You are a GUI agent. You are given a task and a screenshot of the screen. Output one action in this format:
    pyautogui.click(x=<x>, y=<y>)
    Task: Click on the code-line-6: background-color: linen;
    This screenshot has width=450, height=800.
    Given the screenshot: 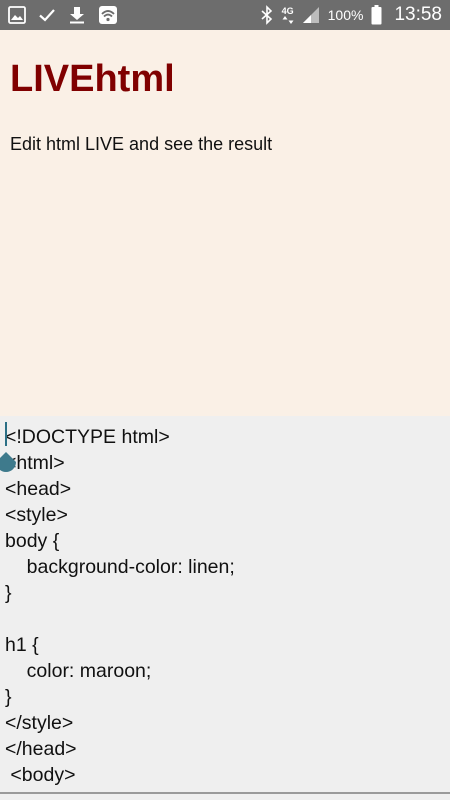 What is the action you would take?
    pyautogui.click(x=120, y=567)
    